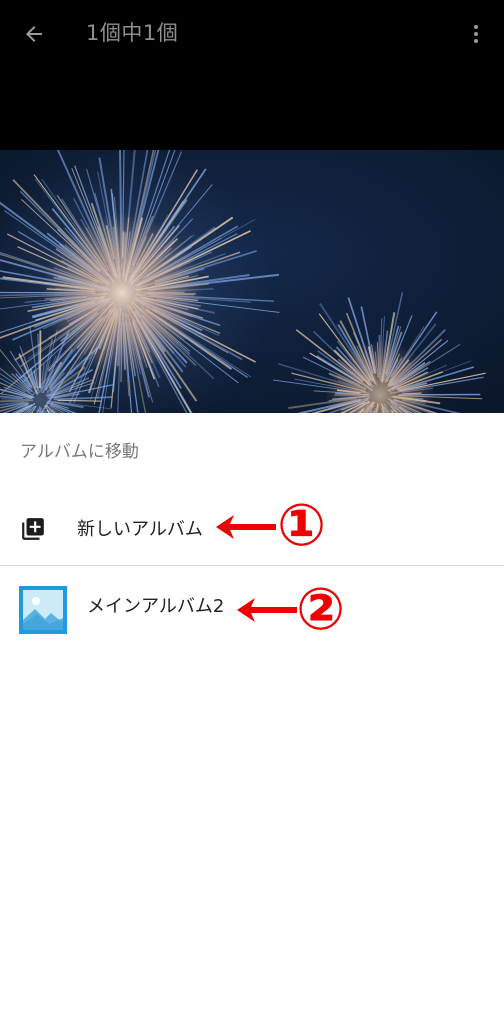  I want to click on annotation-number-2: ②, so click(321, 609).